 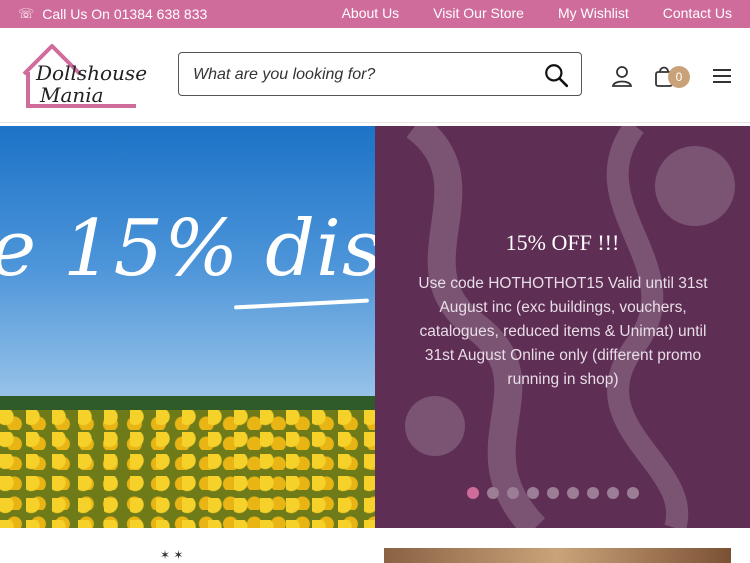 What do you see at coordinates (697, 13) in the screenshot?
I see `contact-us-link: Contact Us` at bounding box center [697, 13].